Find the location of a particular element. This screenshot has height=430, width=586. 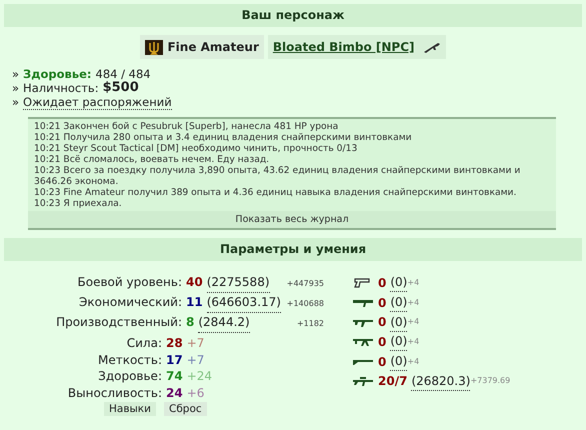

player-name: Fine Amateur is located at coordinates (202, 47).